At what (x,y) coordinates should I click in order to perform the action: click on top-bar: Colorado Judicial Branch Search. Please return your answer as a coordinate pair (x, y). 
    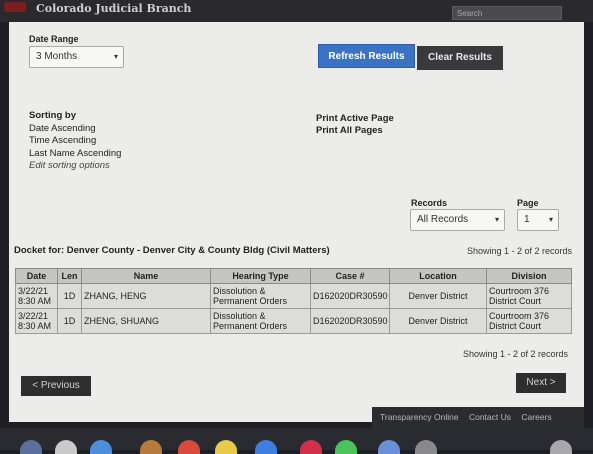
    Looking at the image, I should click on (296, 11).